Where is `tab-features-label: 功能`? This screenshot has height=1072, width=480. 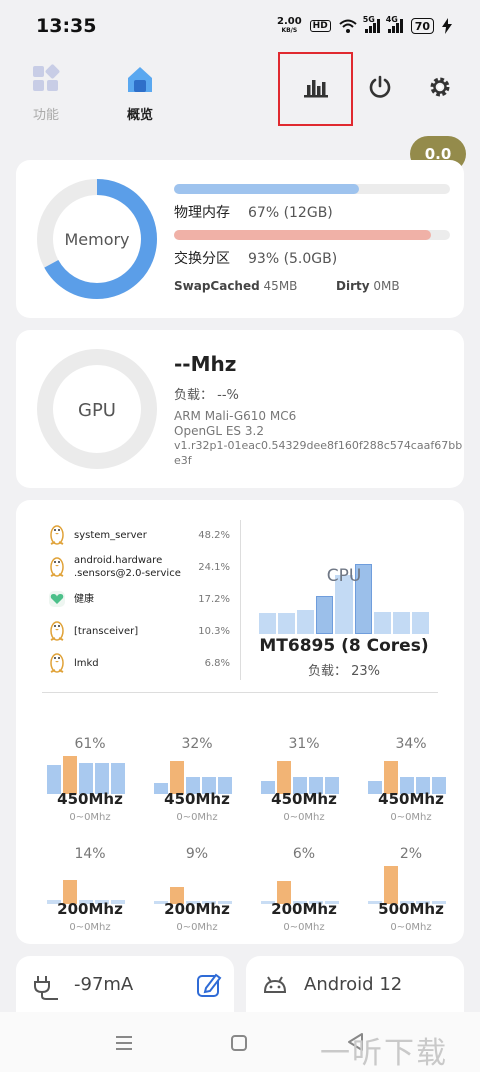
tab-features-label: 功能 is located at coordinates (45, 115).